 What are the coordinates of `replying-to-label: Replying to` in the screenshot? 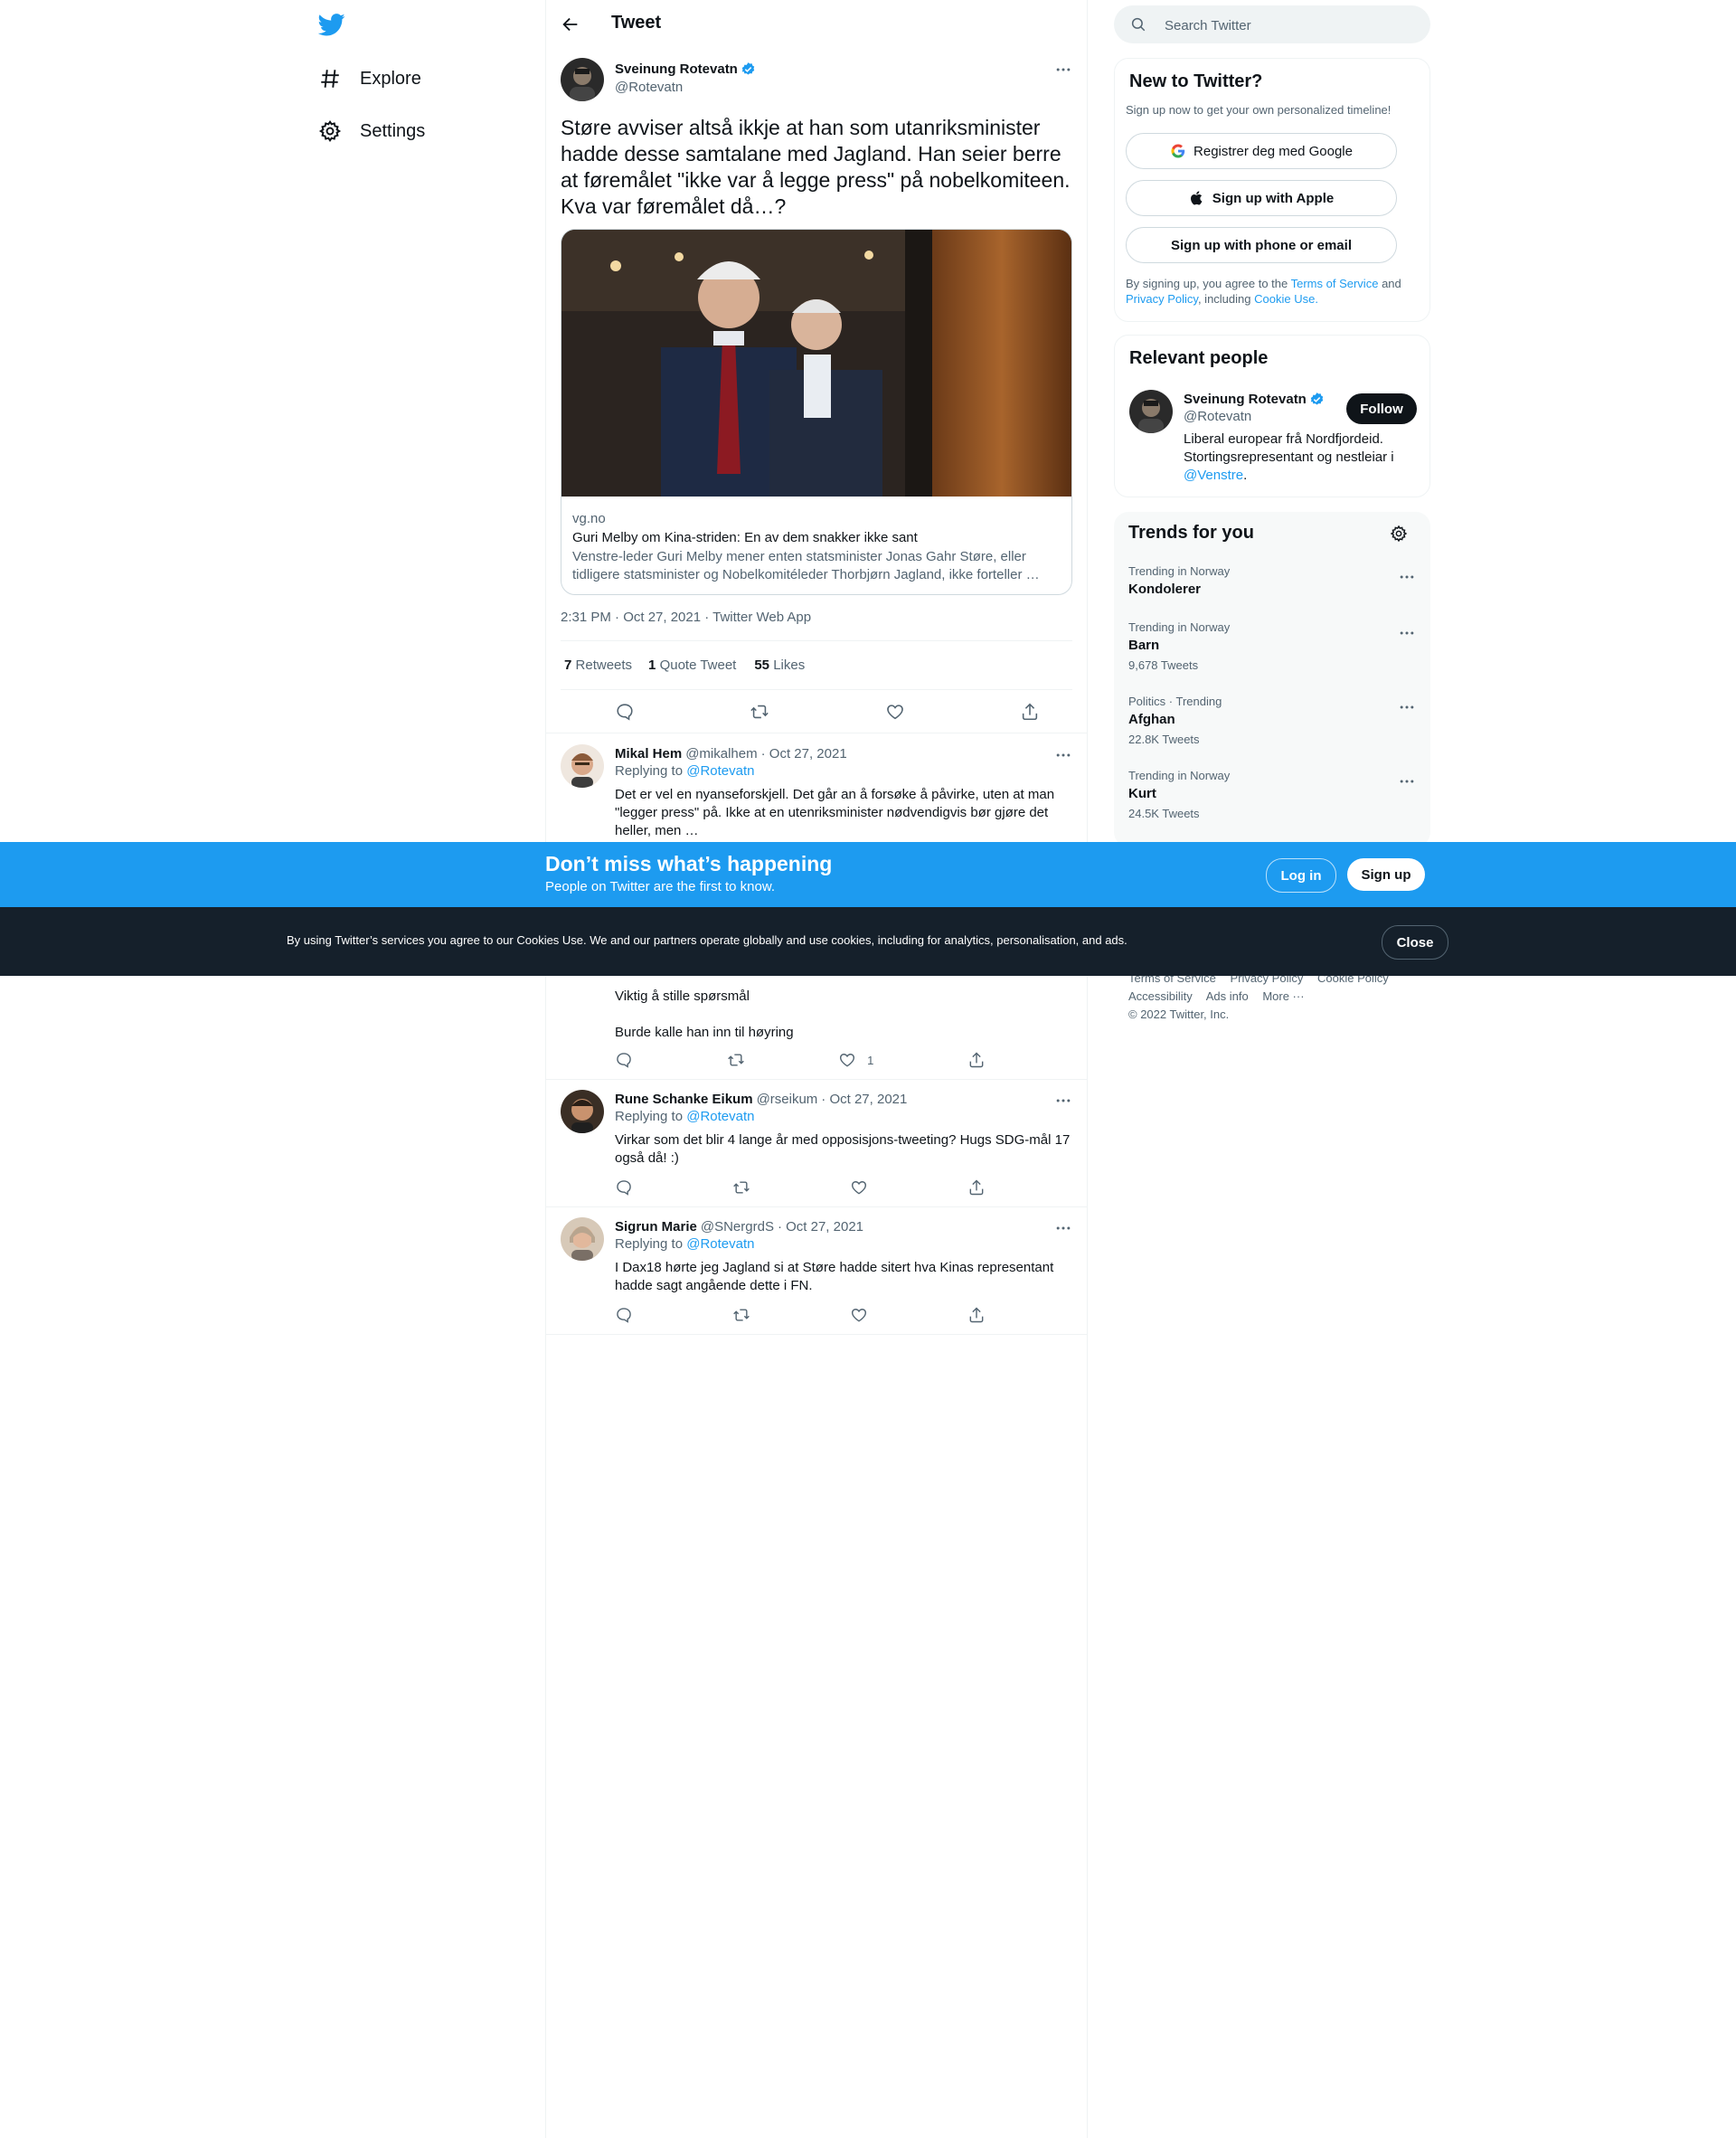 It's located at (649, 1244).